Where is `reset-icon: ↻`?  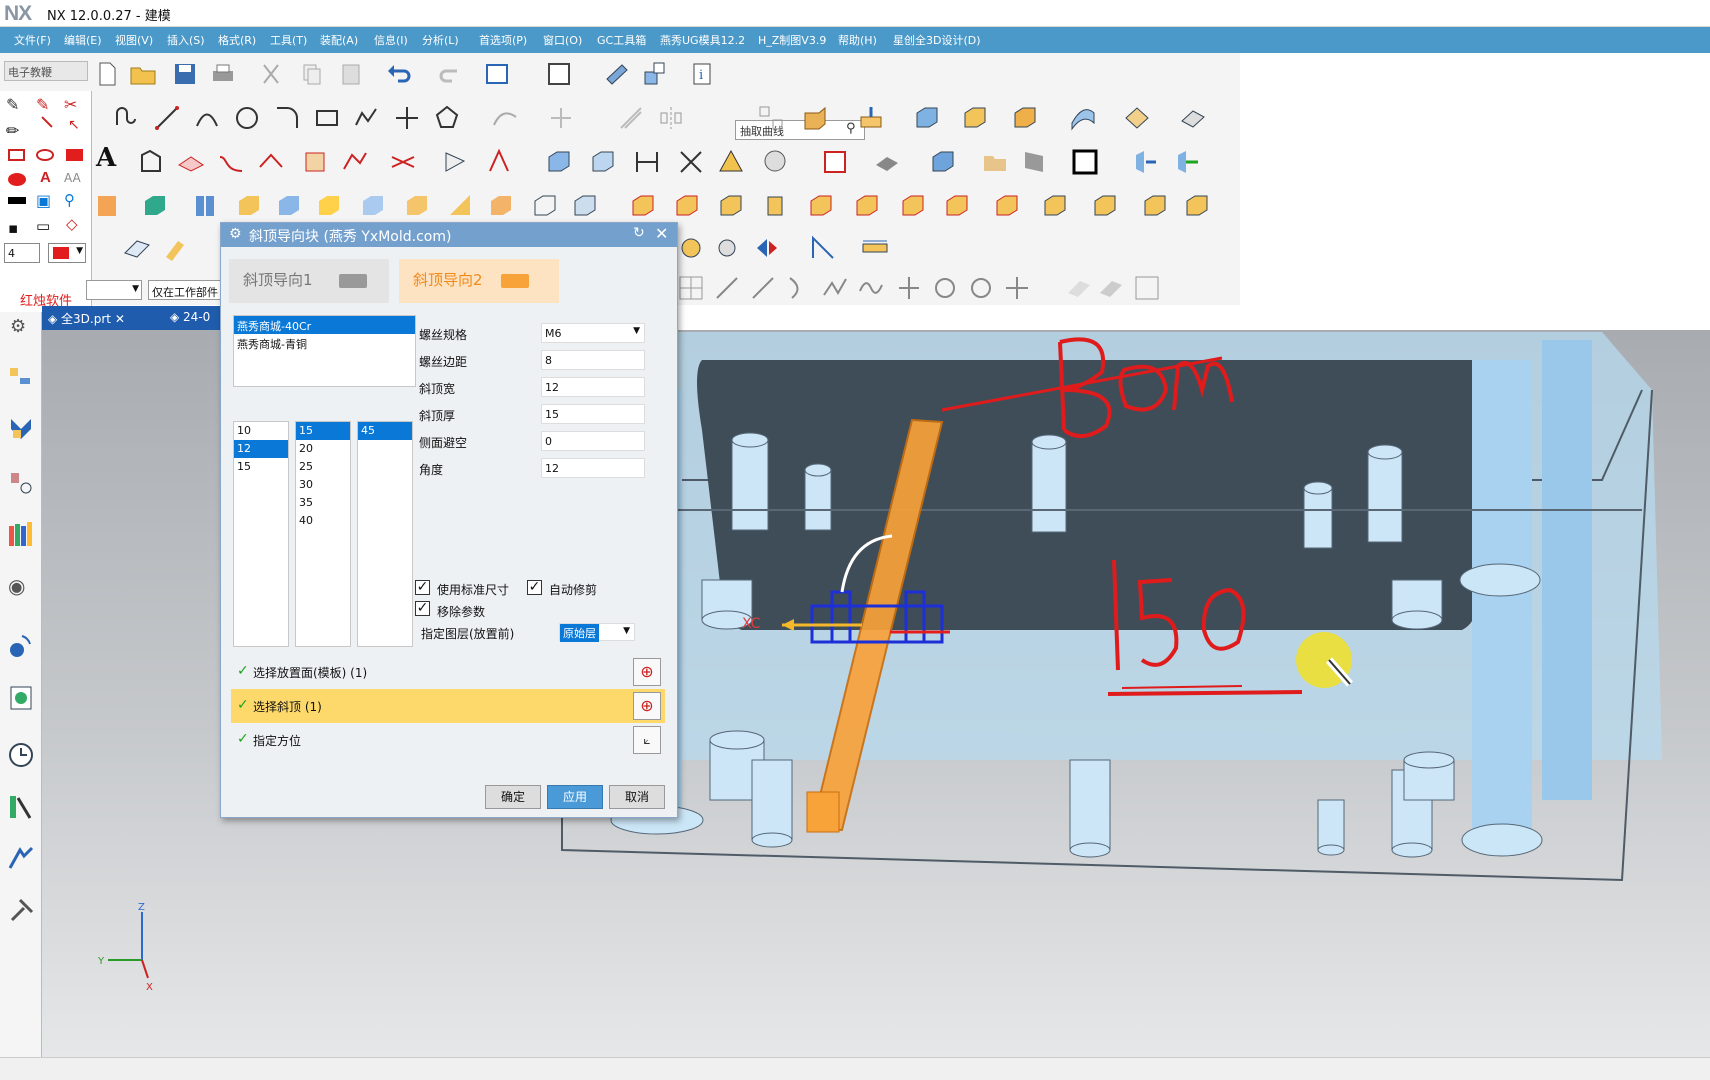
reset-icon: ↻ is located at coordinates (639, 233).